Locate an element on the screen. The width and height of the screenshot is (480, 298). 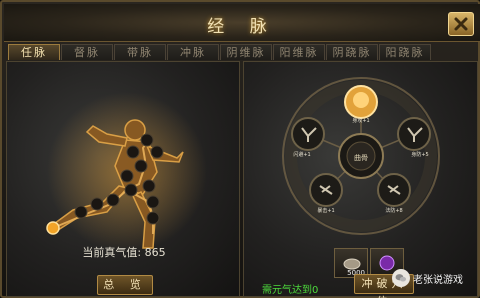
tab-daimai: 带脉 is located at coordinates (140, 52).